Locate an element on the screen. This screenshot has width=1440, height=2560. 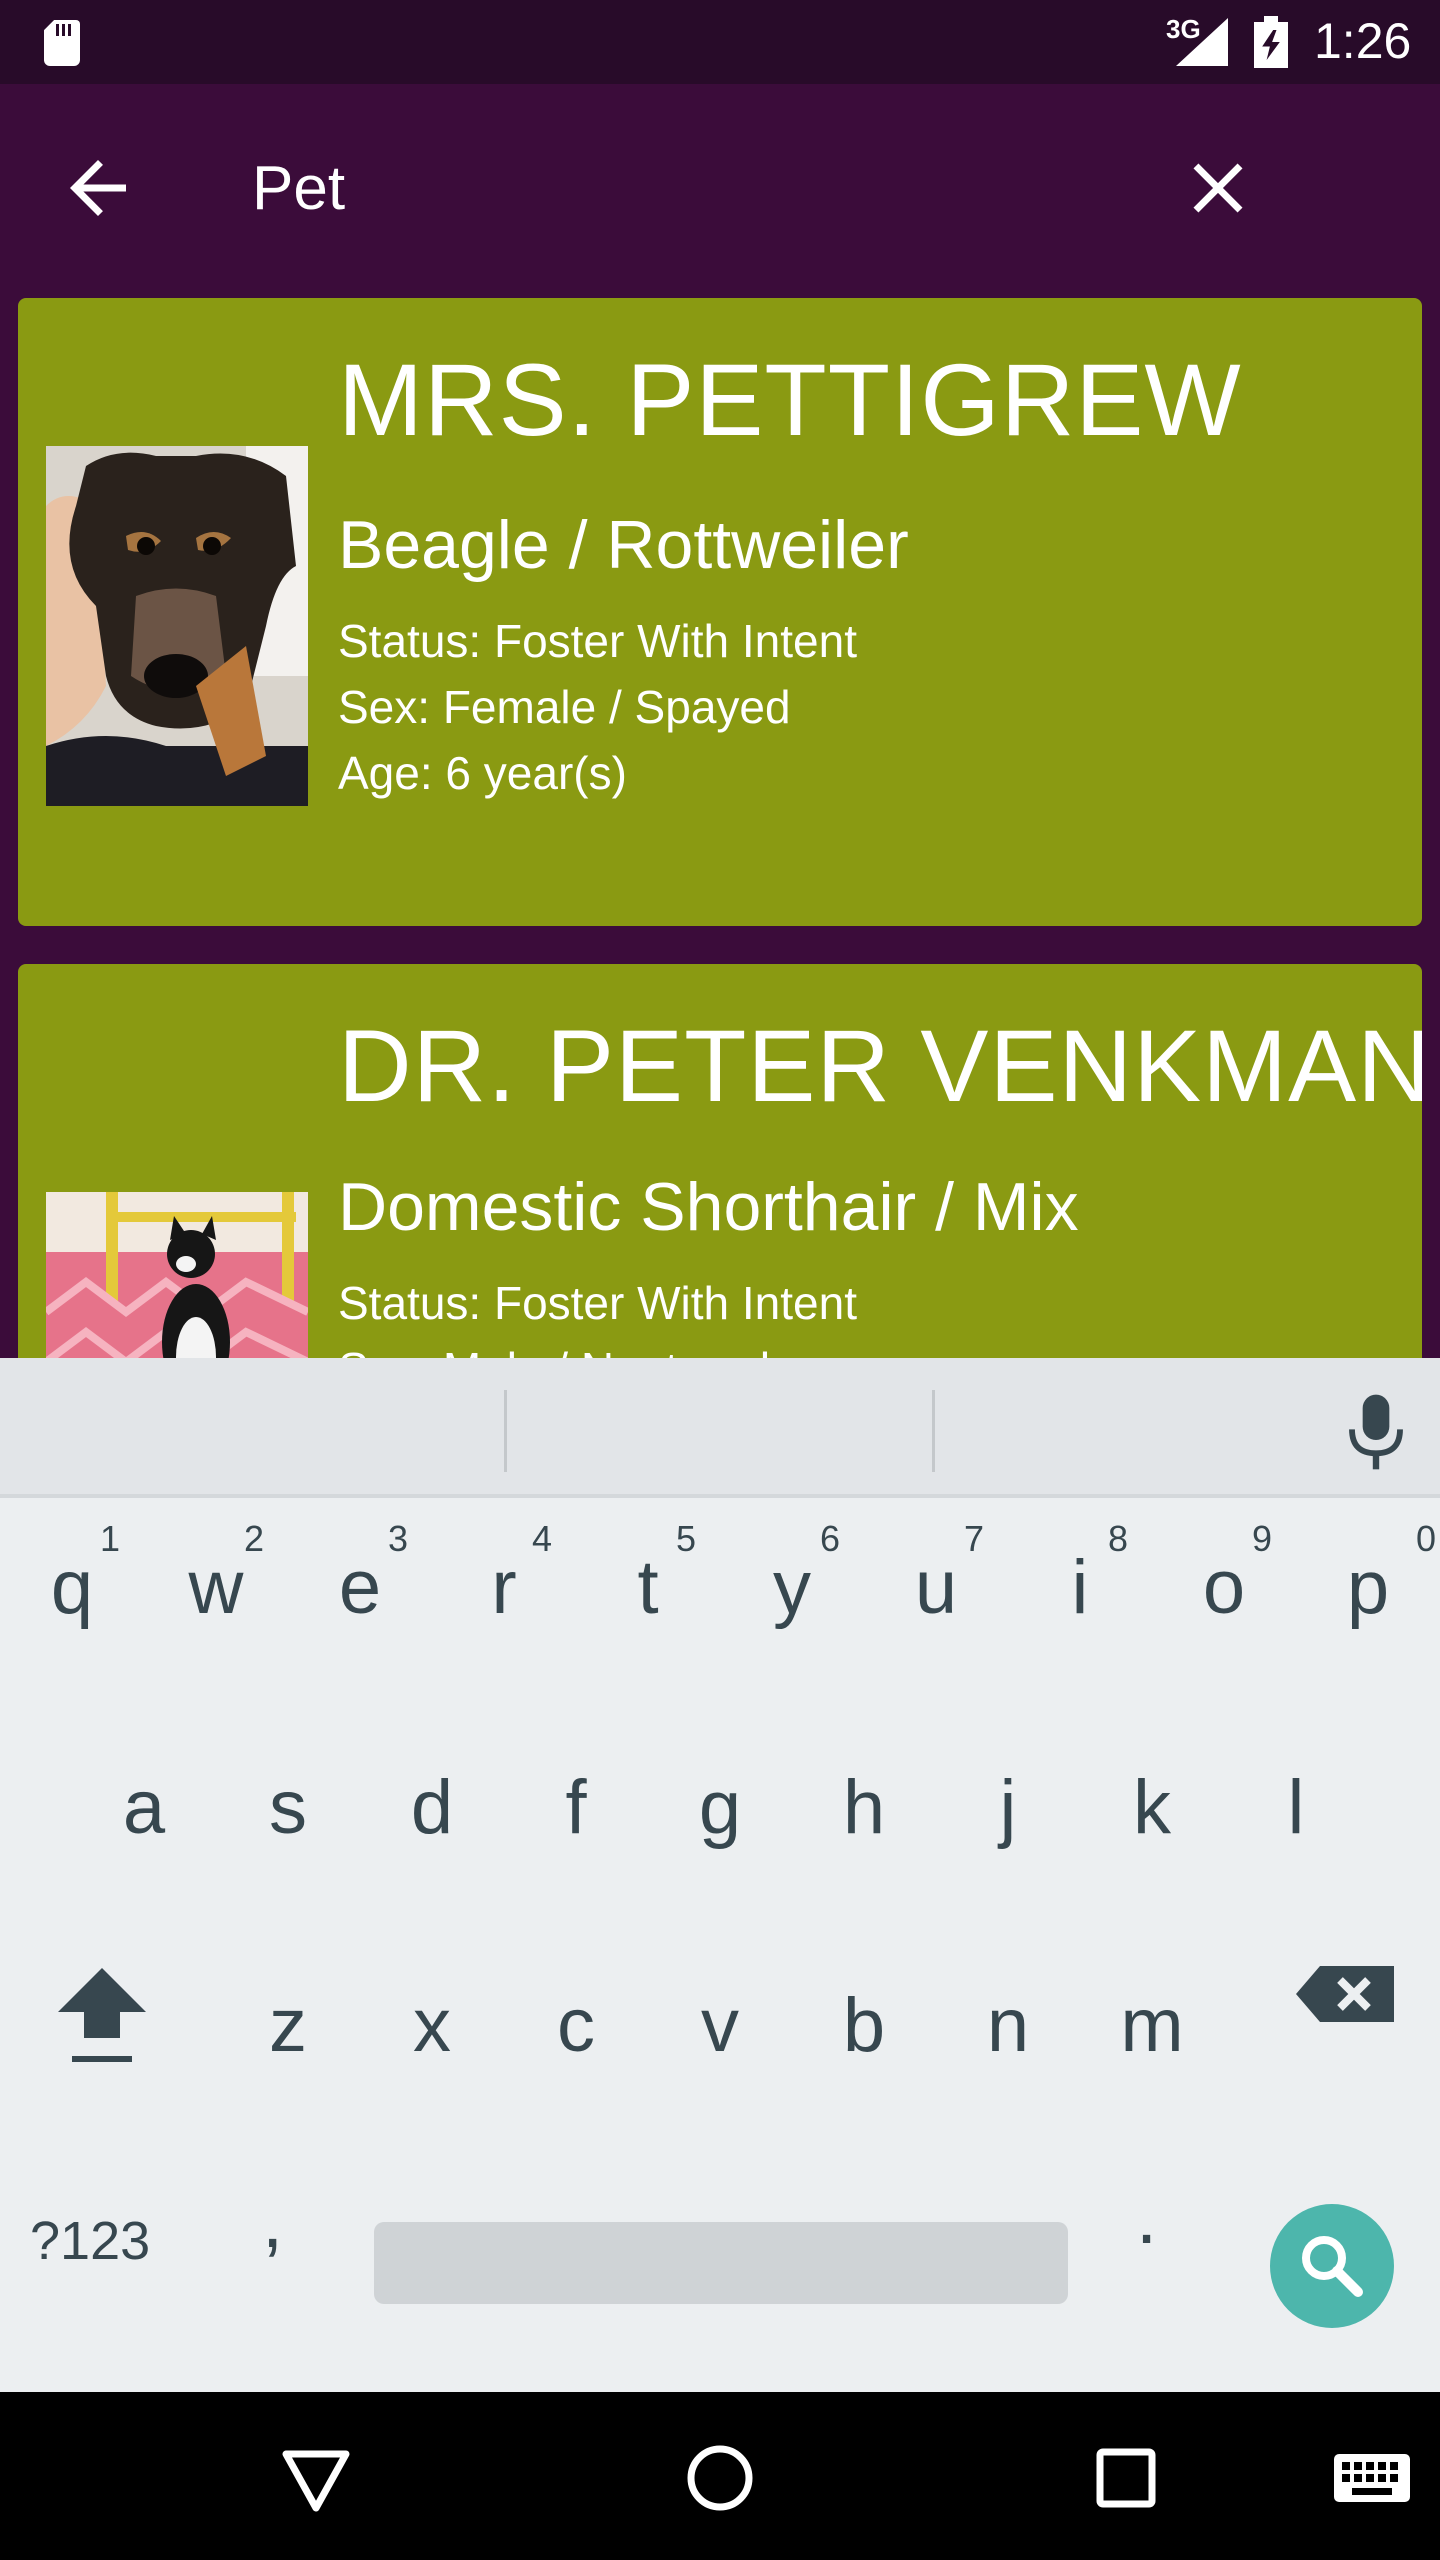
key-o: 9o is located at coordinates (1224, 1580).